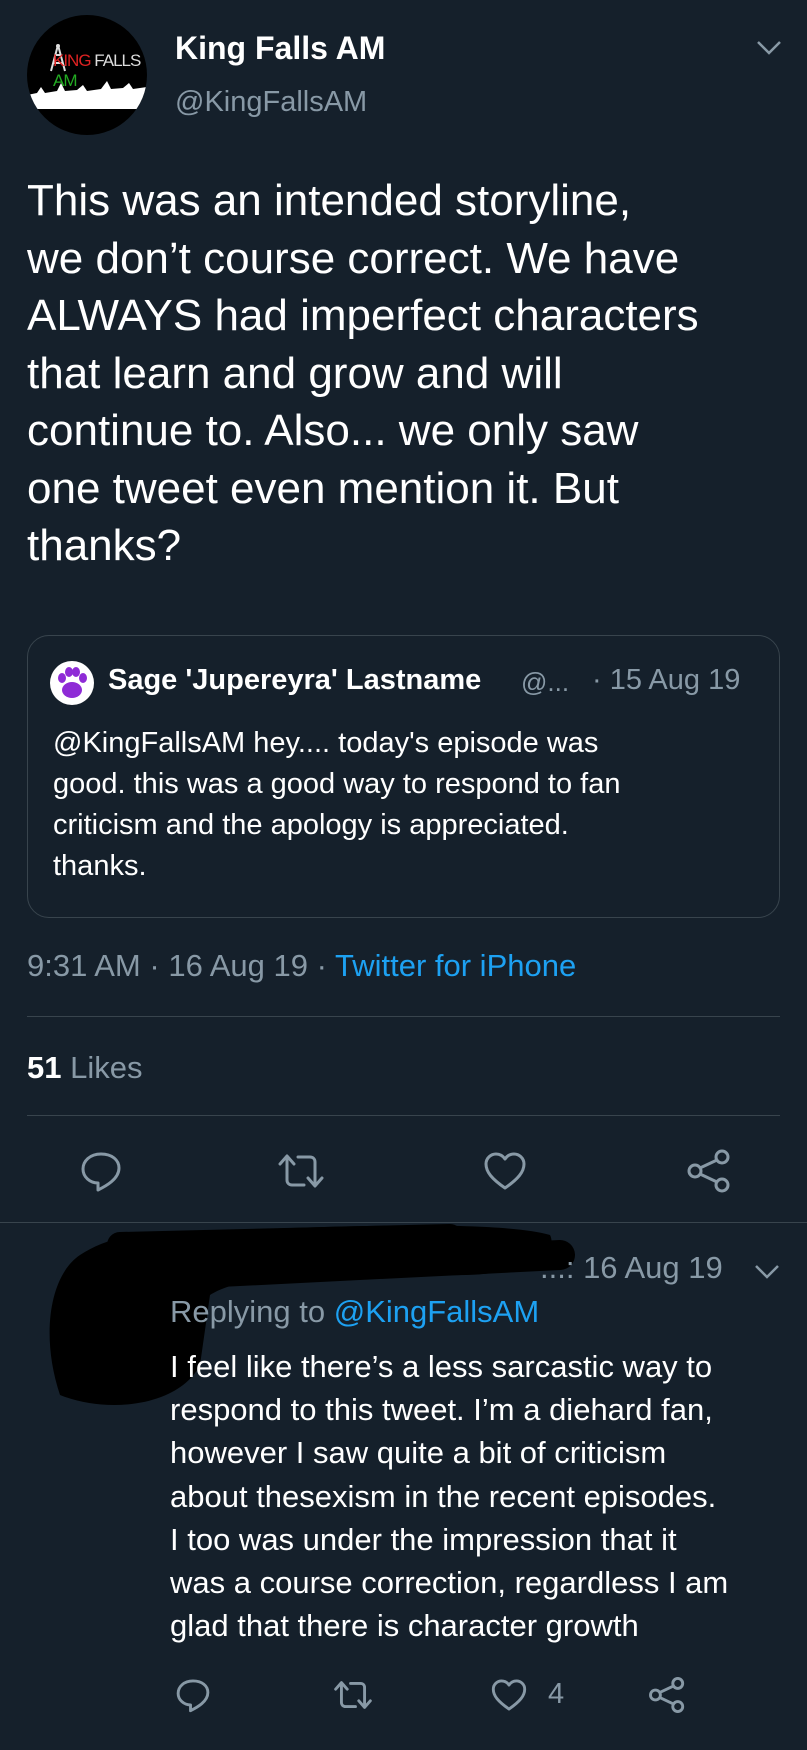  Describe the element at coordinates (87, 95) in the screenshot. I see `skyline-logo` at that location.